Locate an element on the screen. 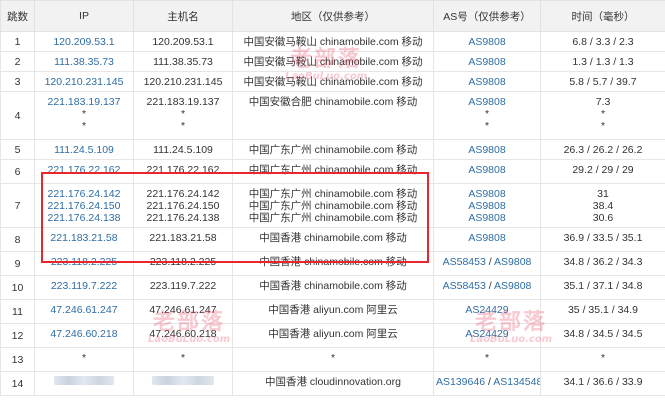  ip-link: 221.176.24.138 is located at coordinates (84, 218).